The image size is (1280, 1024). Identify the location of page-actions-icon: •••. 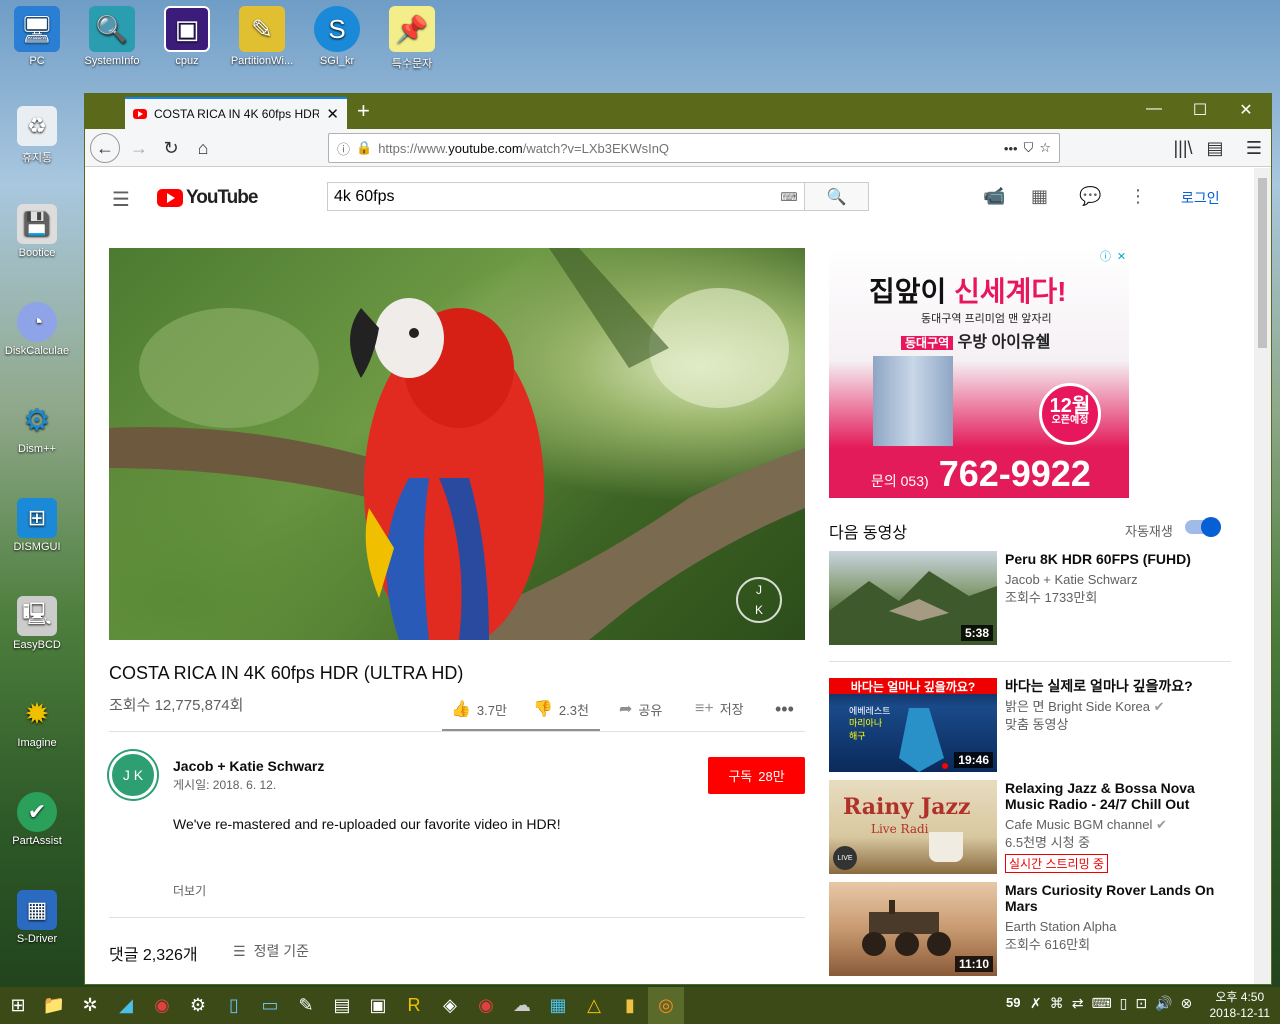
(1011, 148).